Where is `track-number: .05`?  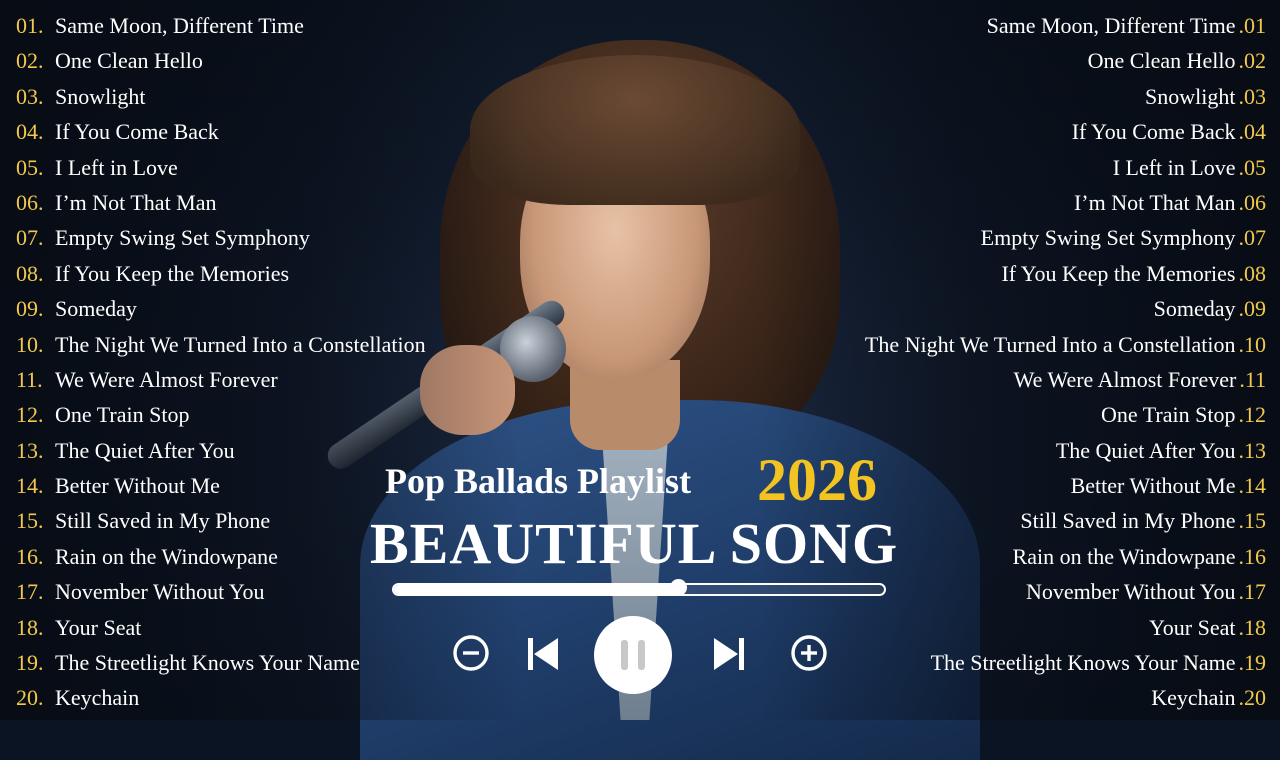 track-number: .05 is located at coordinates (1252, 167).